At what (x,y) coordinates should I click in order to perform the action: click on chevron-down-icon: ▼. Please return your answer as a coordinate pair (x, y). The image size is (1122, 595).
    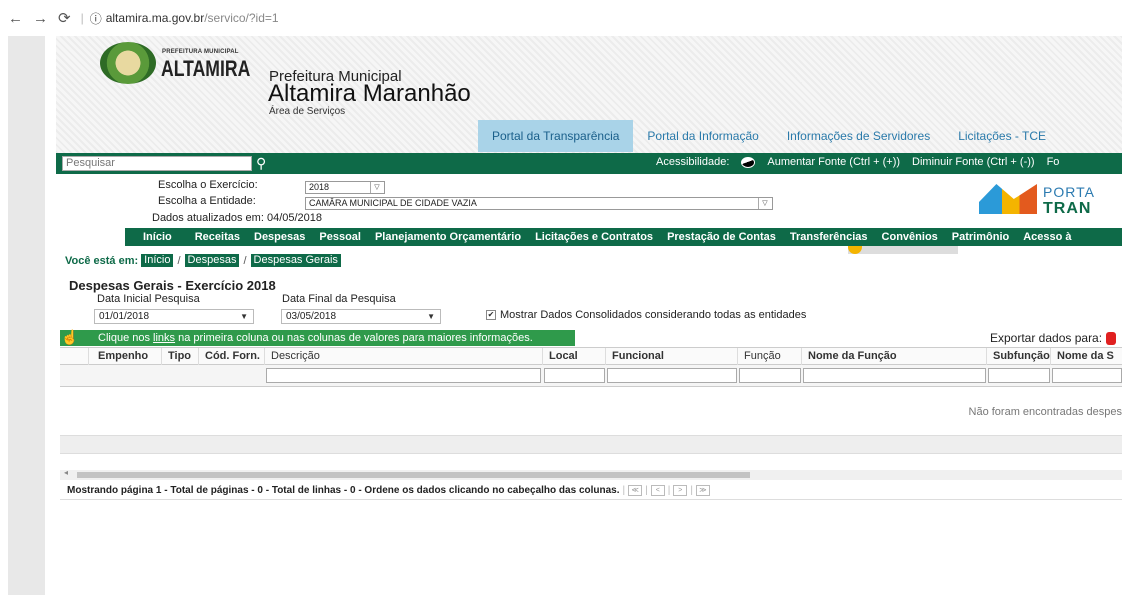
    Looking at the image, I should click on (431, 316).